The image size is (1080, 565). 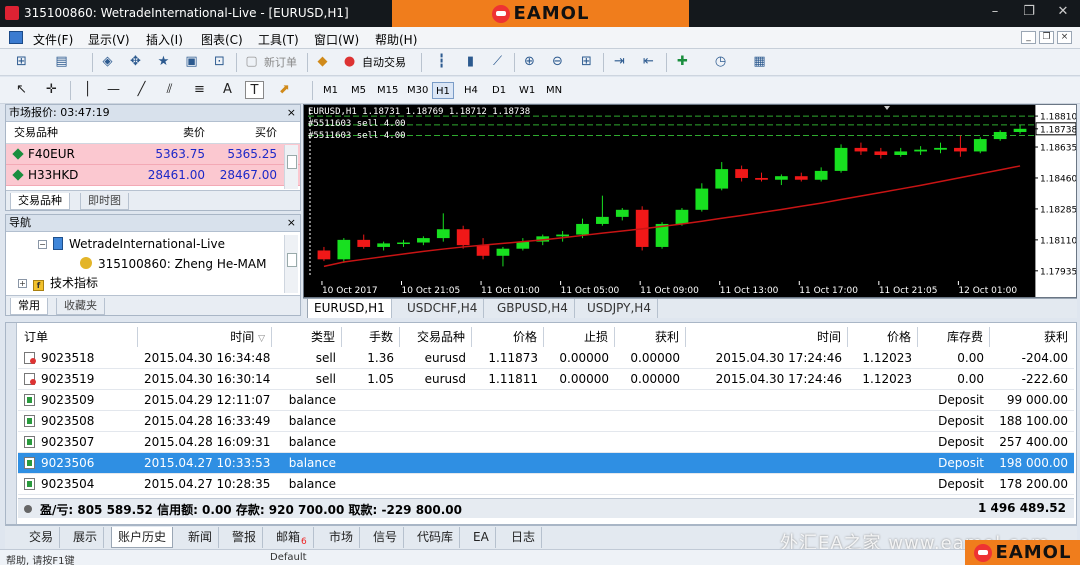 What do you see at coordinates (349, 308) in the screenshot?
I see `chart-tab-eurusd: EURUSD,H1` at bounding box center [349, 308].